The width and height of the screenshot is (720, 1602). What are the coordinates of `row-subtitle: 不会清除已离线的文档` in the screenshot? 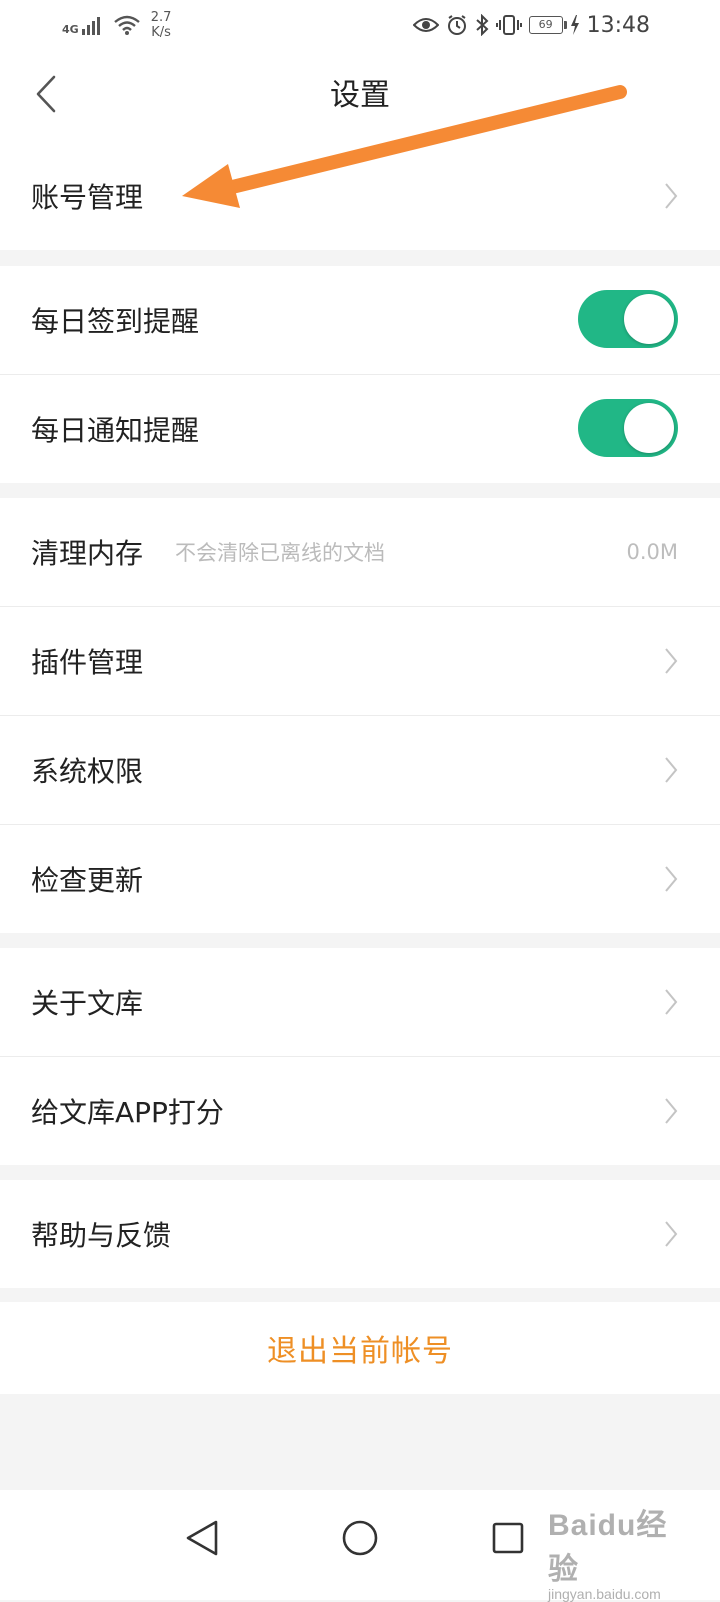 It's located at (280, 553).